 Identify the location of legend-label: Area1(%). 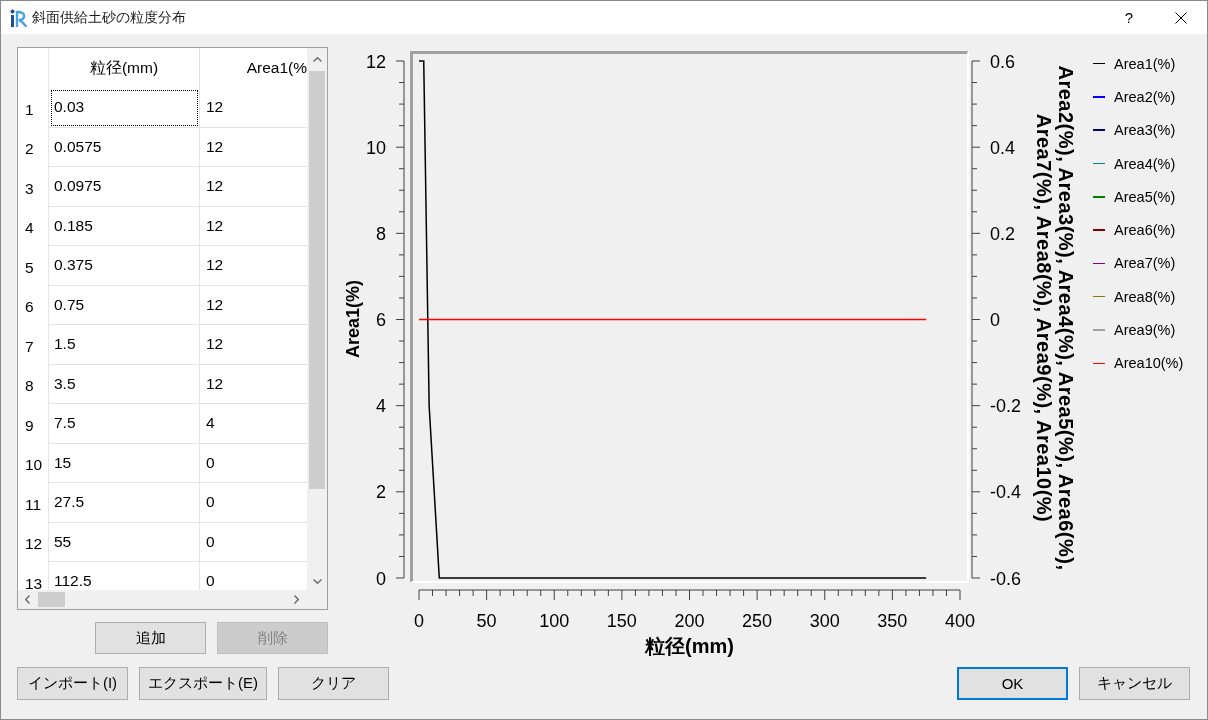
(1145, 63).